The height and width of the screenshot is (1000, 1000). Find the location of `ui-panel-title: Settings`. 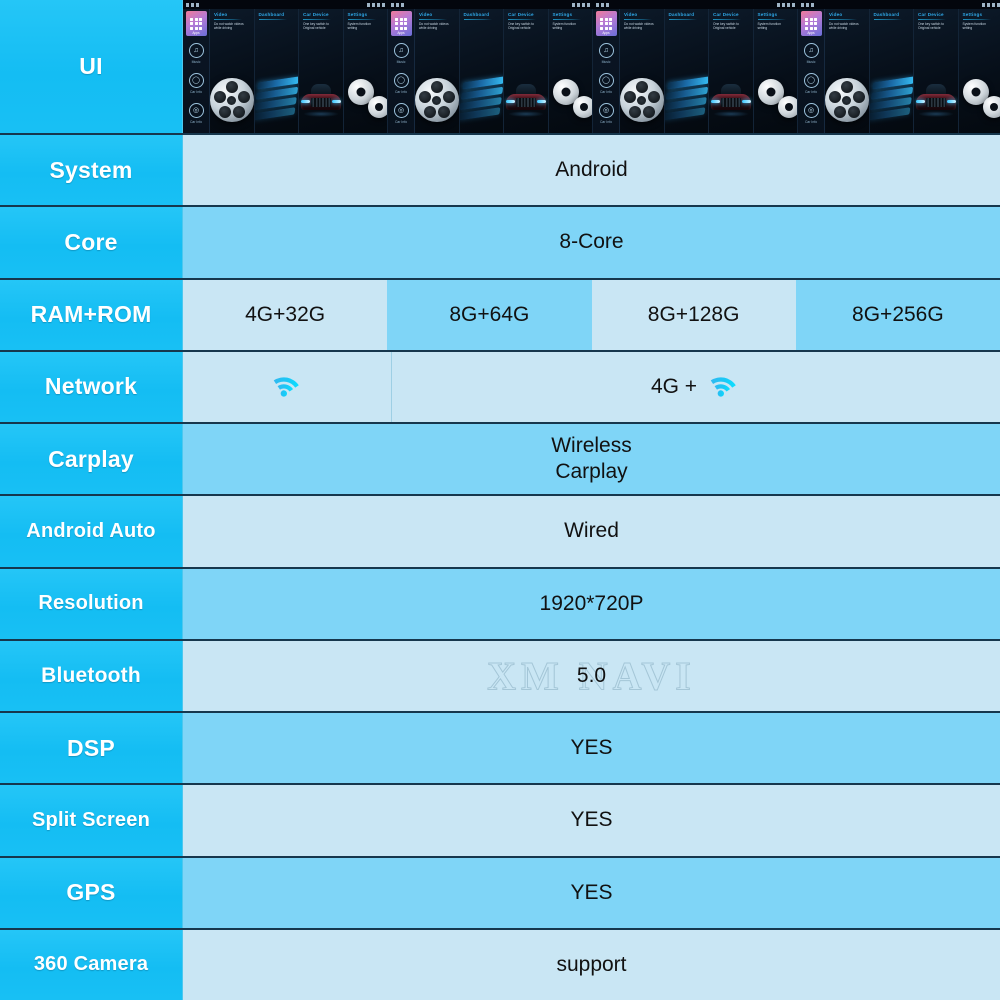

ui-panel-title: Settings is located at coordinates (972, 14).